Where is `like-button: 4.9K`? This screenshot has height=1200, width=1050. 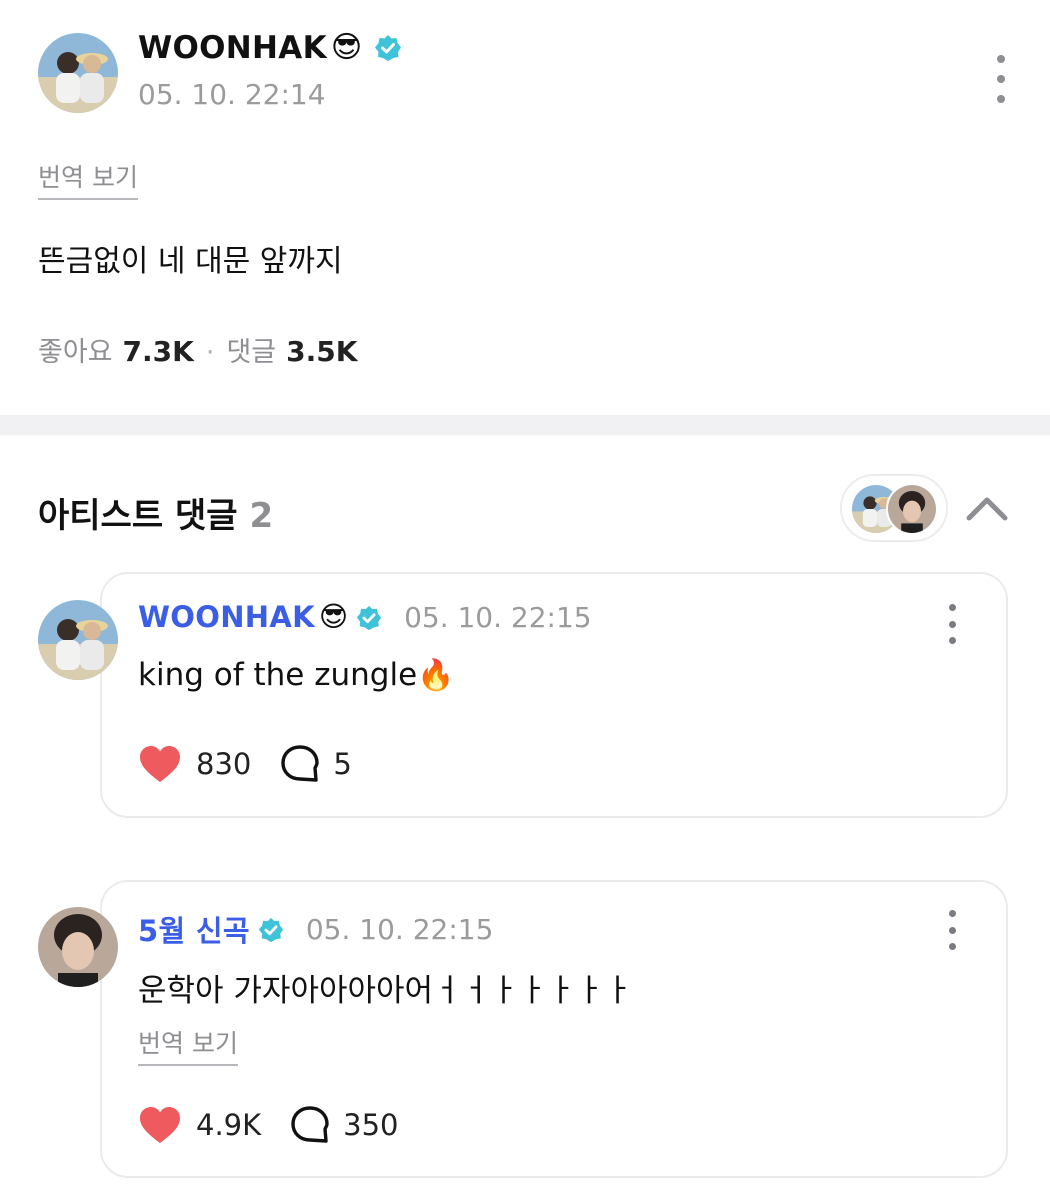 like-button: 4.9K is located at coordinates (199, 1125).